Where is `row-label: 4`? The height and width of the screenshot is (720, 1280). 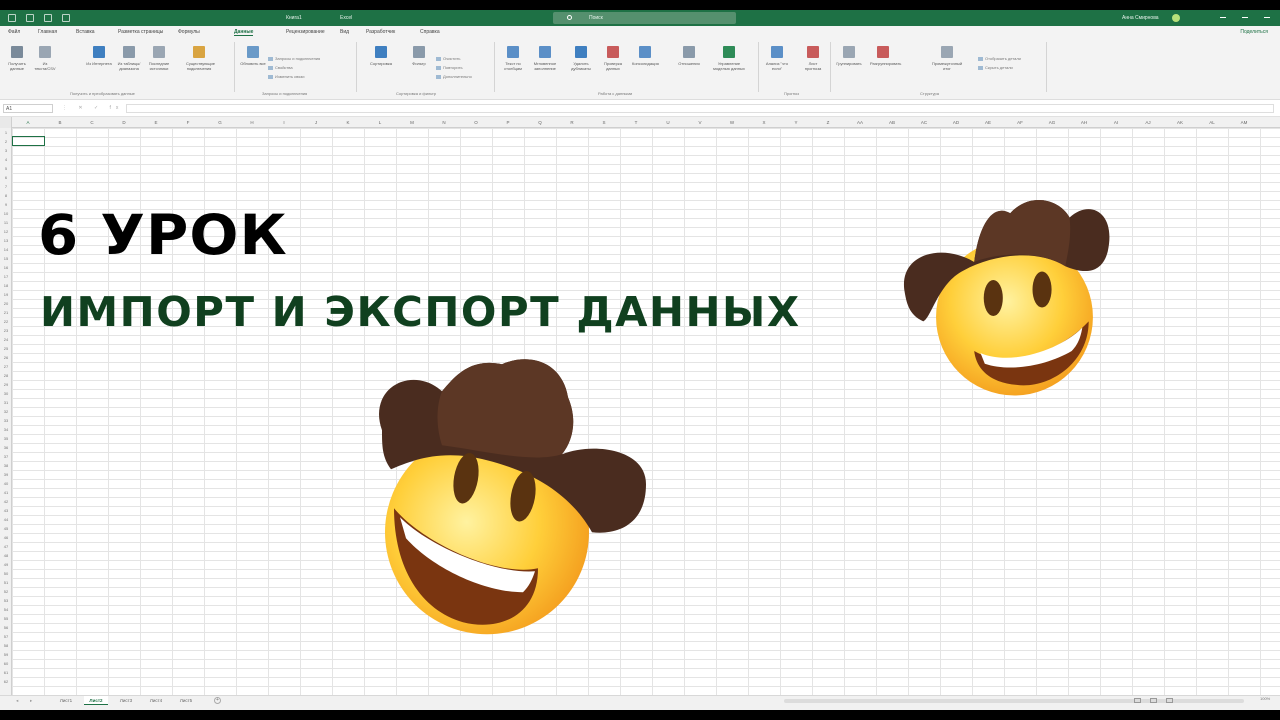 row-label: 4 is located at coordinates (6, 159).